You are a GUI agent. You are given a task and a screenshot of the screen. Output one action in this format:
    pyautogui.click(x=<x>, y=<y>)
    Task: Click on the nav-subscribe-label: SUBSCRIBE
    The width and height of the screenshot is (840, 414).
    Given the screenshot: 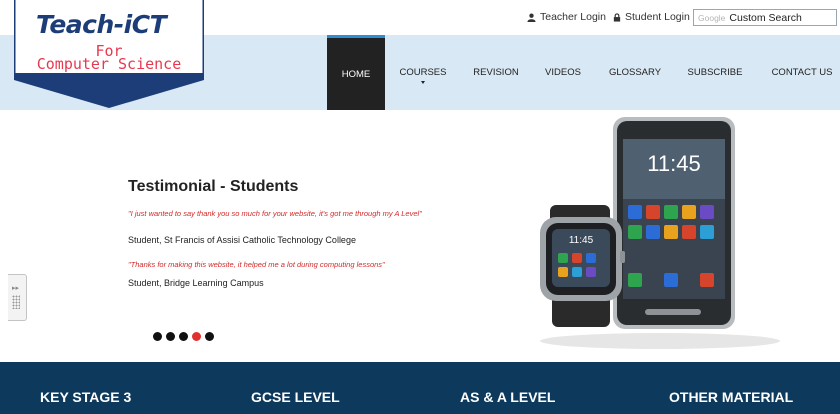 What is the action you would take?
    pyautogui.click(x=715, y=72)
    